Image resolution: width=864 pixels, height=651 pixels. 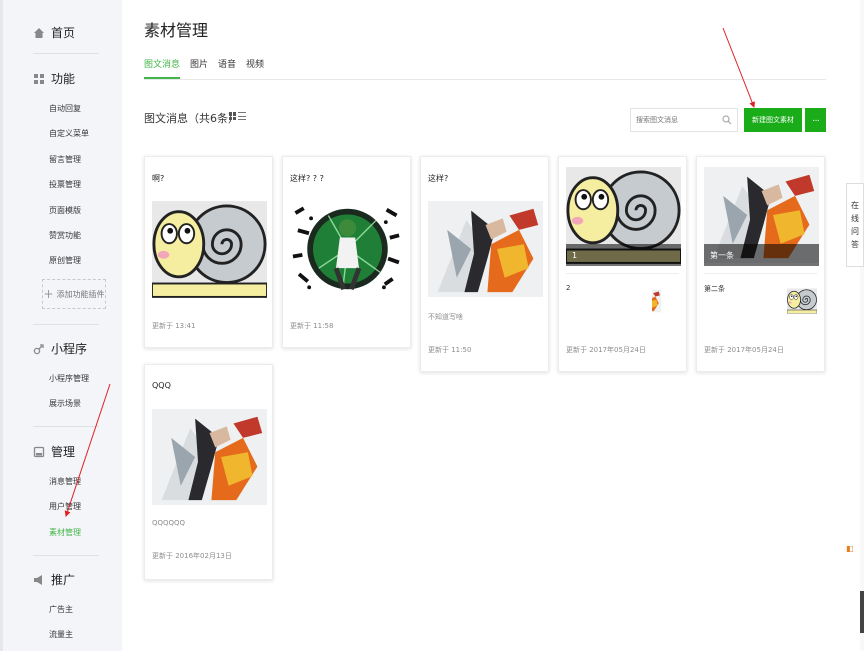 What do you see at coordinates (161, 385) in the screenshot?
I see `card-title: QQQ` at bounding box center [161, 385].